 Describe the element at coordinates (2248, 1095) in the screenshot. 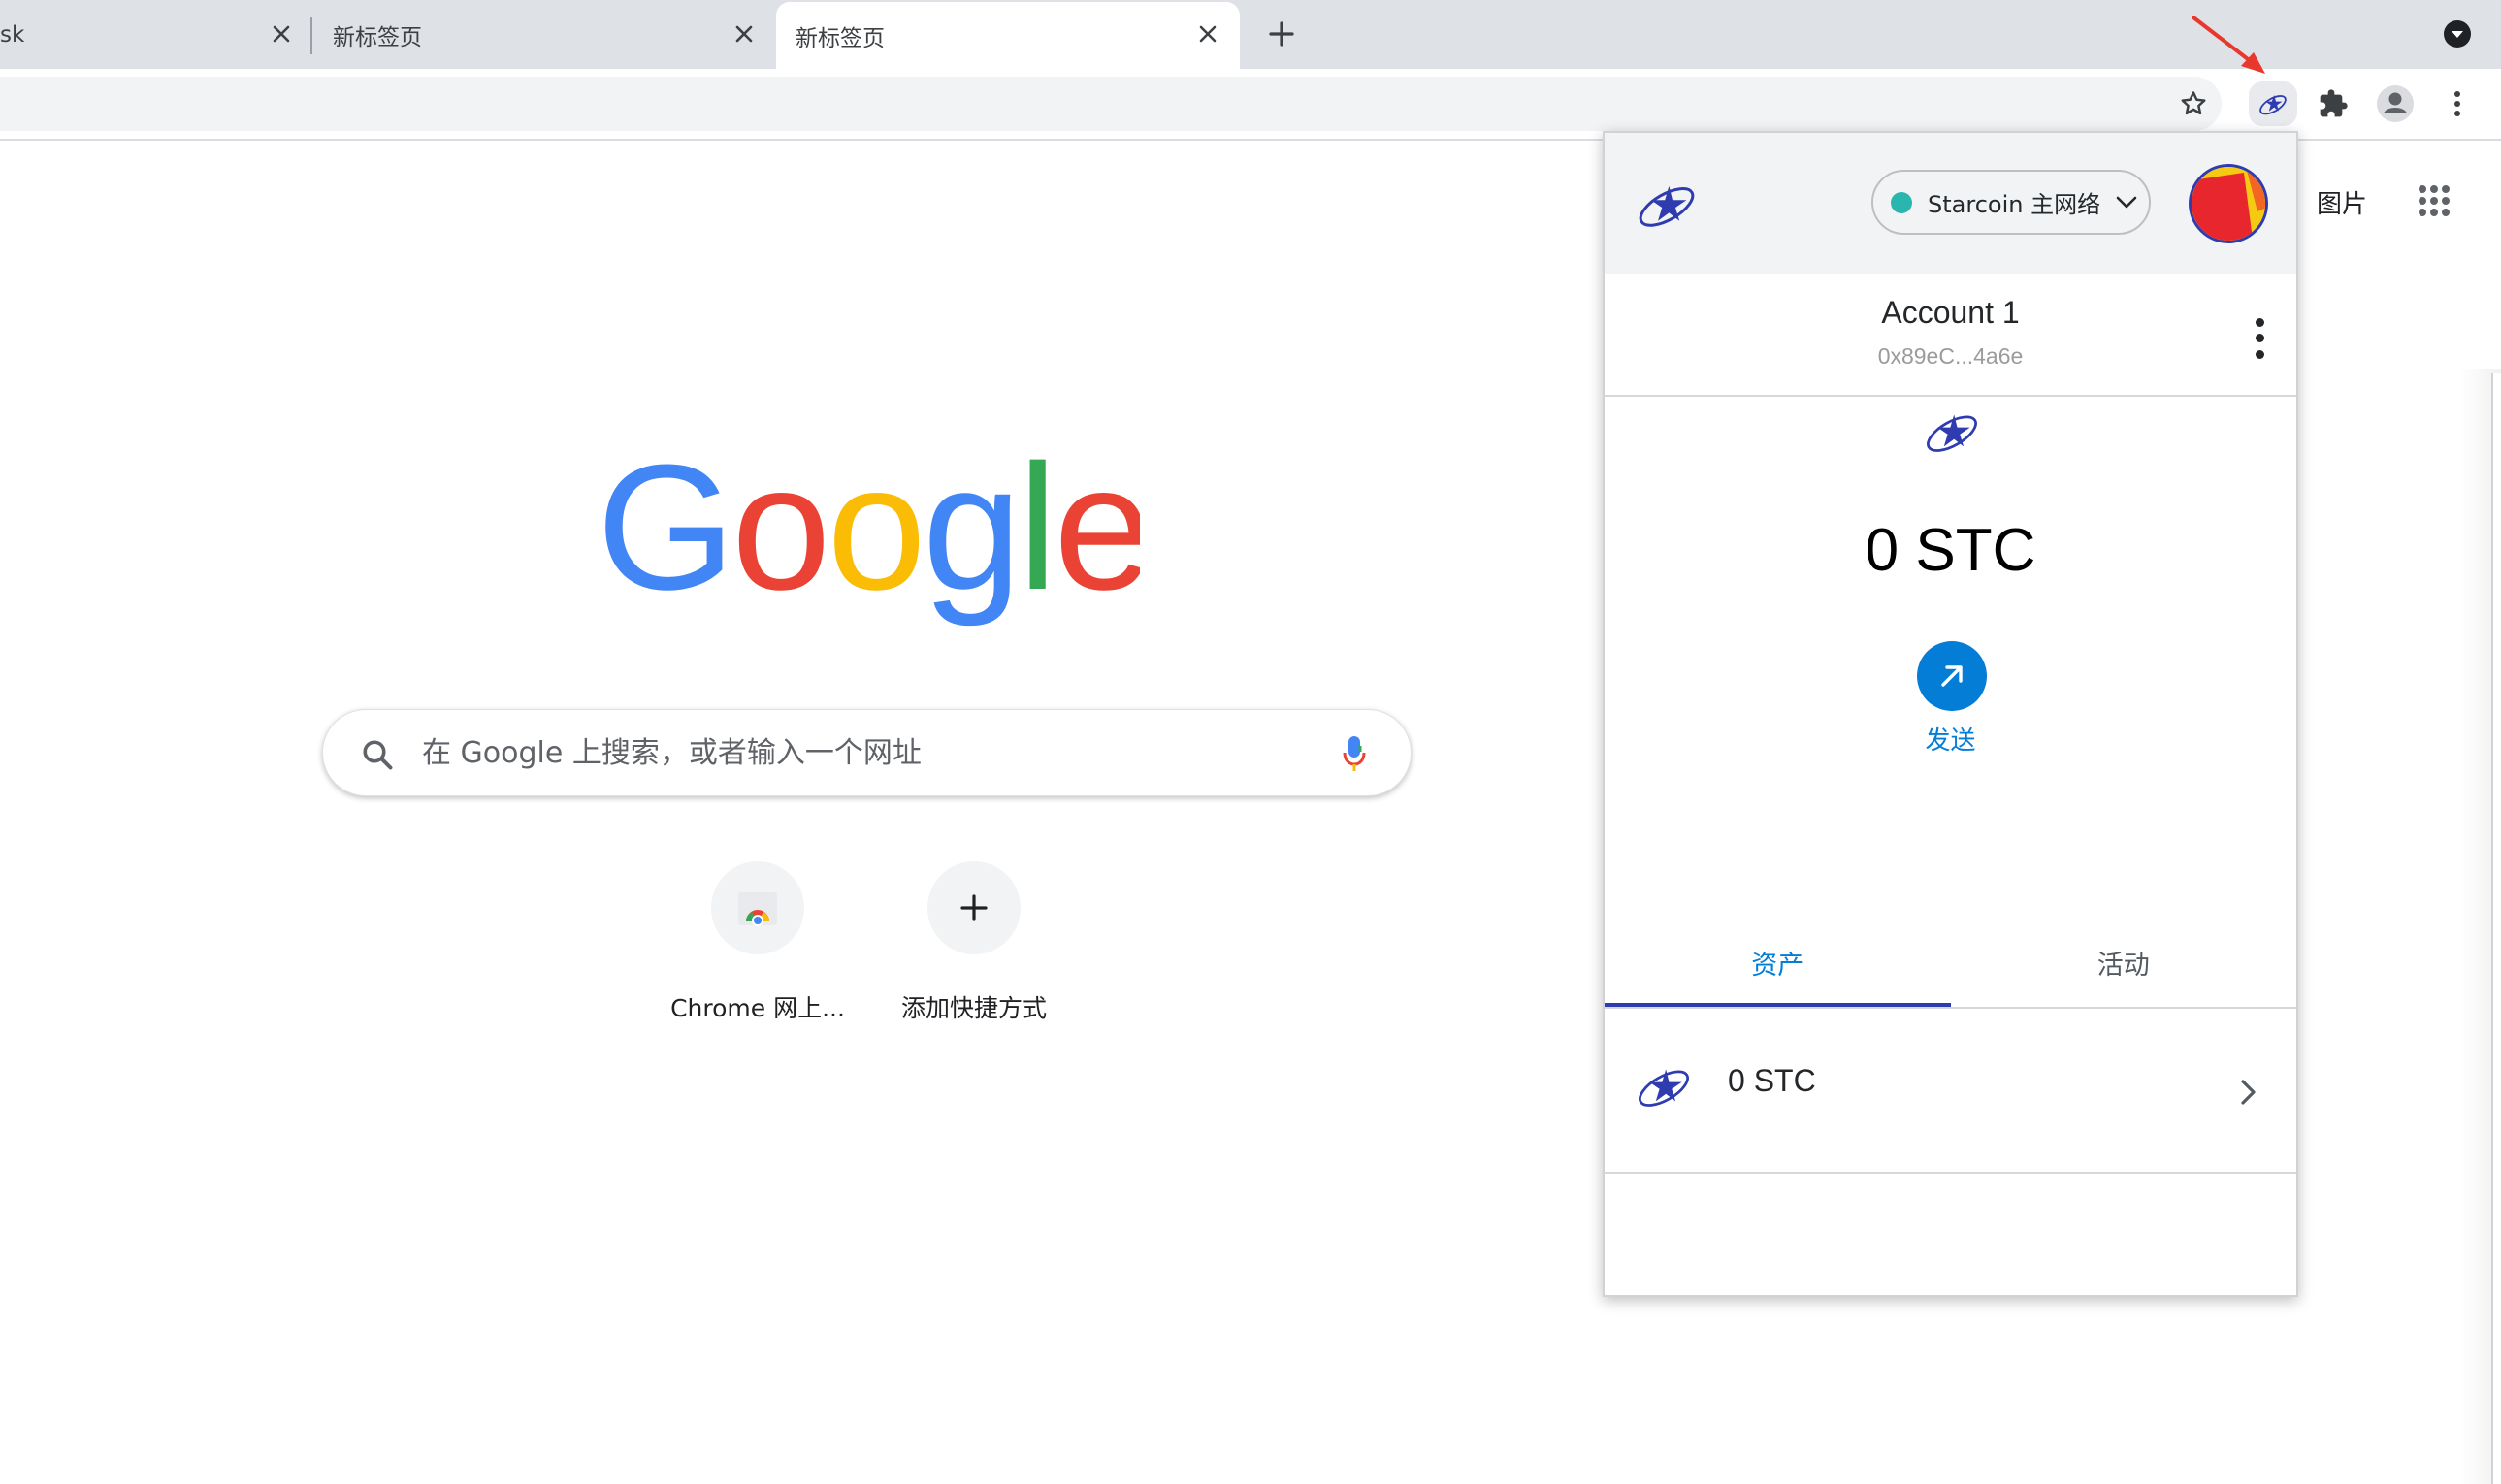

I see `chevron-right-icon` at that location.